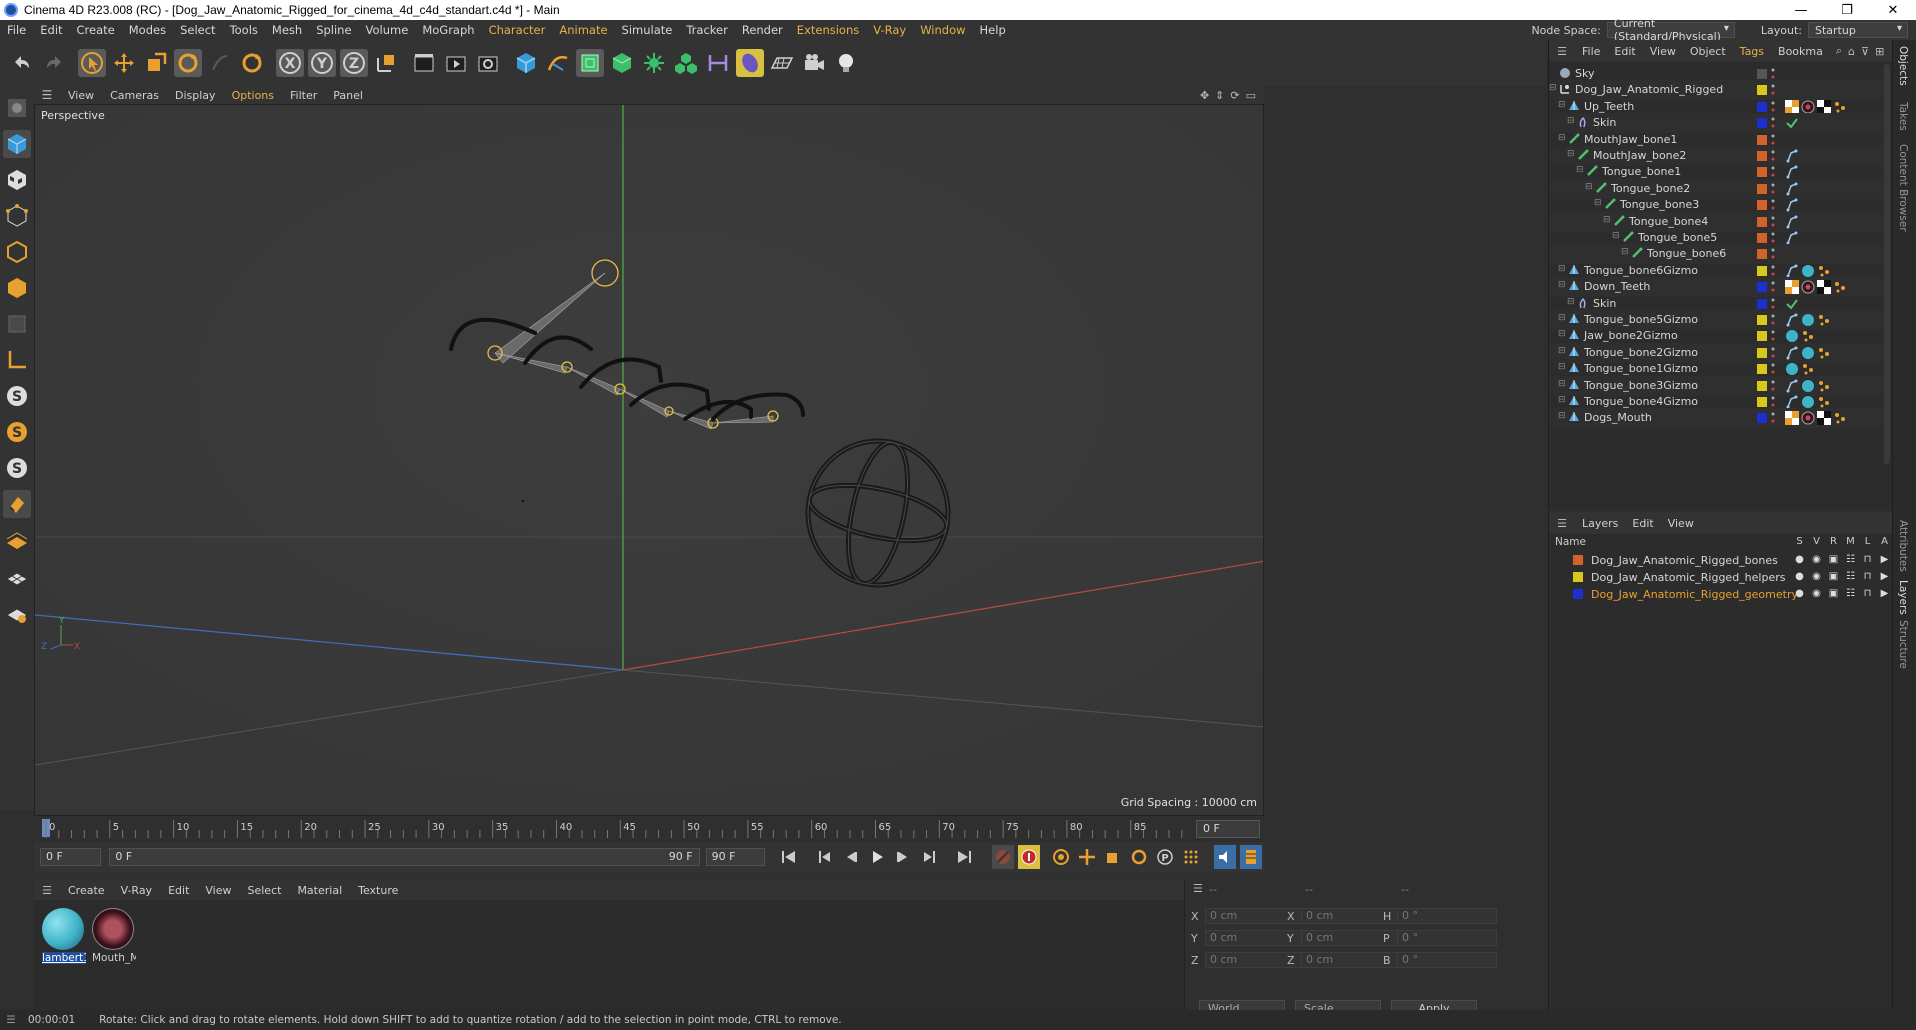 The height and width of the screenshot is (1030, 1916). I want to click on object-menu-icon: ☰, so click(1562, 51).